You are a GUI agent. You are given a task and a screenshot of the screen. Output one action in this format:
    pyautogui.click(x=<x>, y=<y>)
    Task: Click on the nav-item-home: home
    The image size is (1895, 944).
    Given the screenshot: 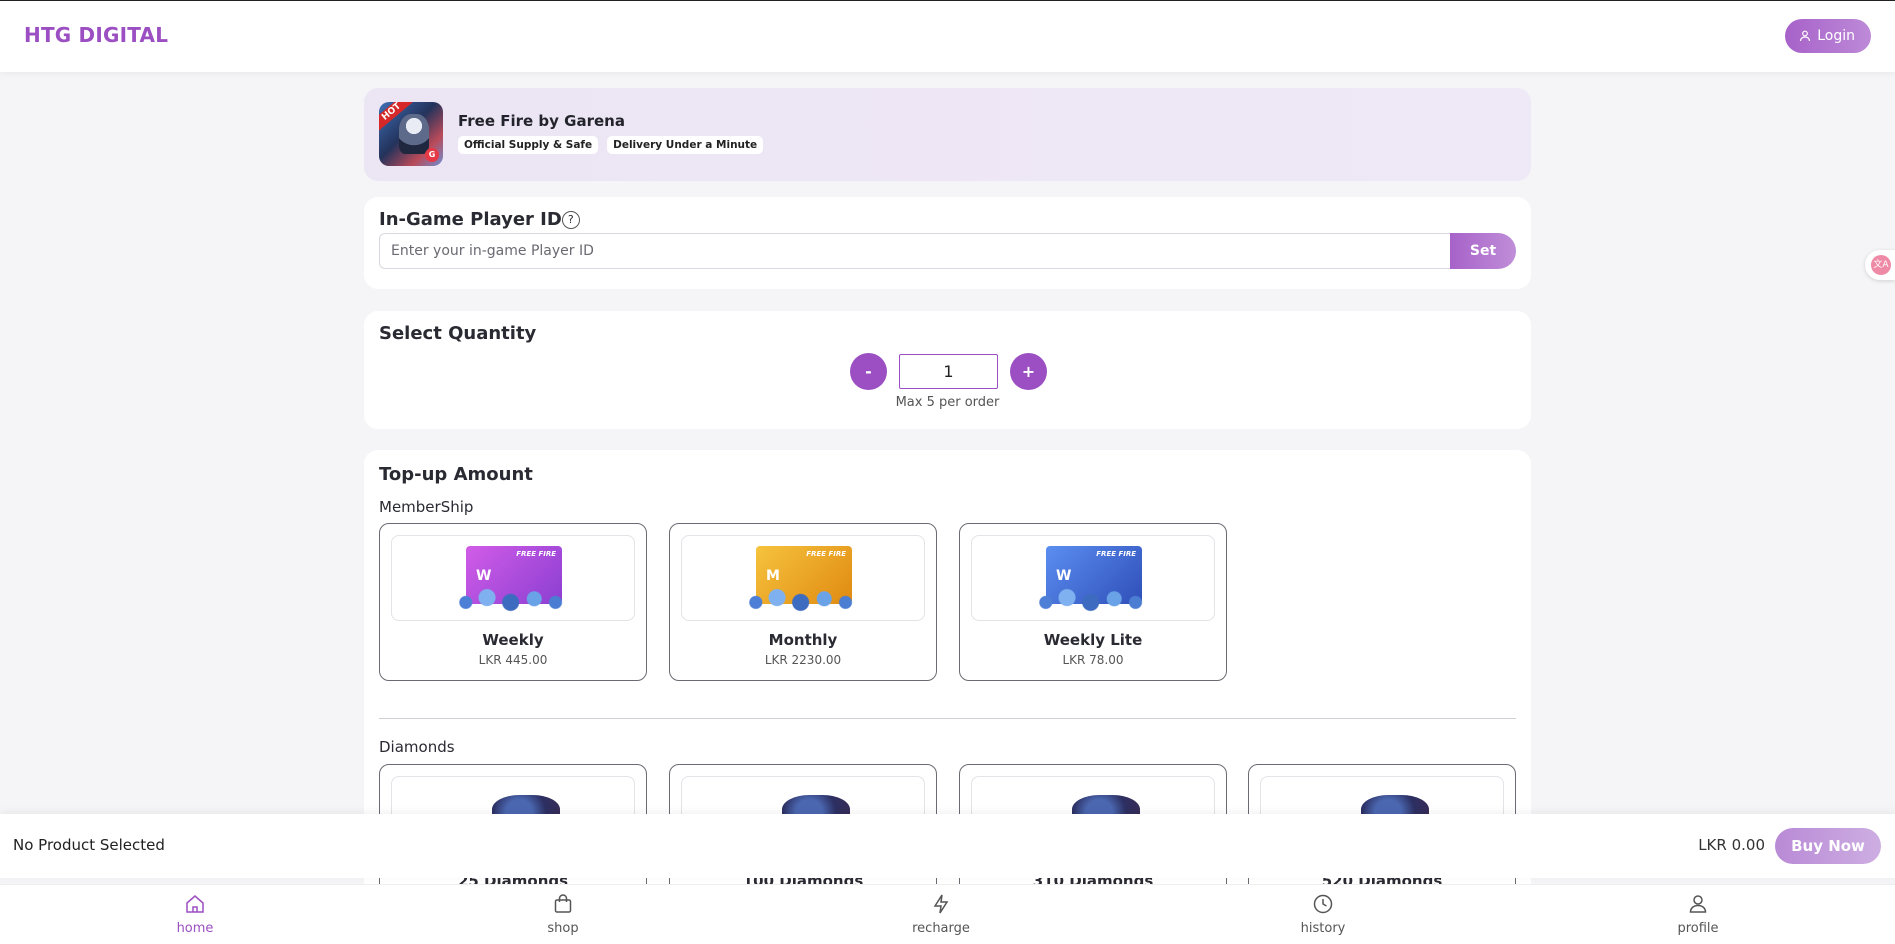 What is the action you would take?
    pyautogui.click(x=195, y=914)
    